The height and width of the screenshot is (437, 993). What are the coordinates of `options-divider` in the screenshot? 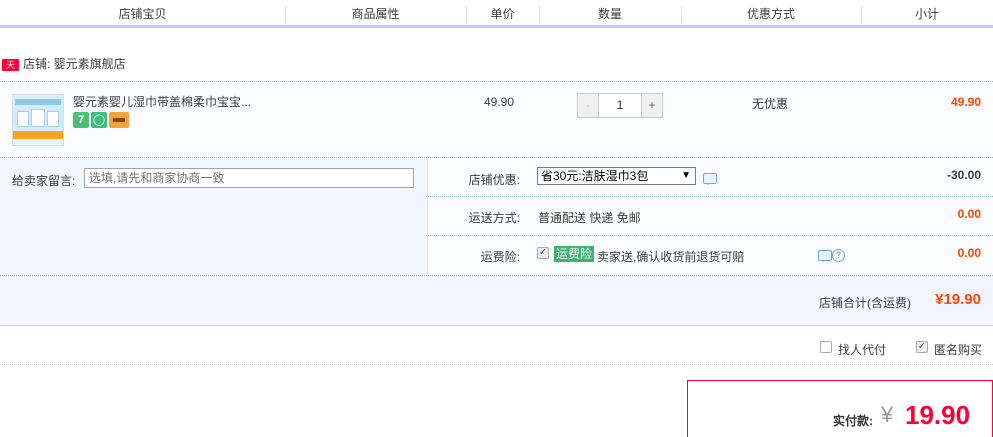 It's located at (427, 217).